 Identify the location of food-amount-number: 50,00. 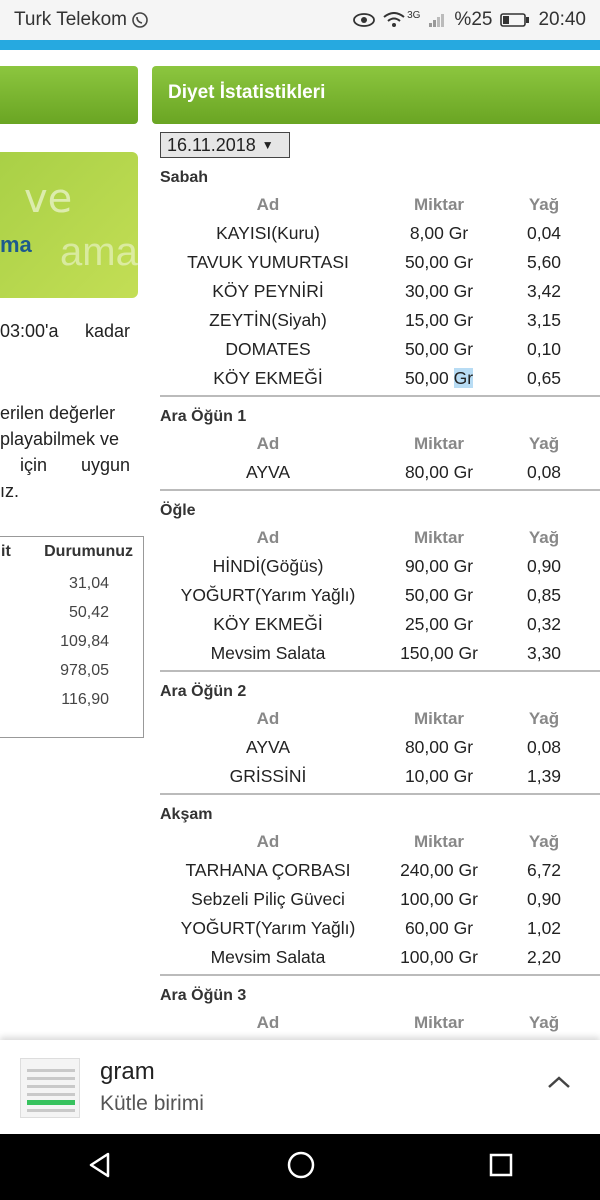
(426, 378).